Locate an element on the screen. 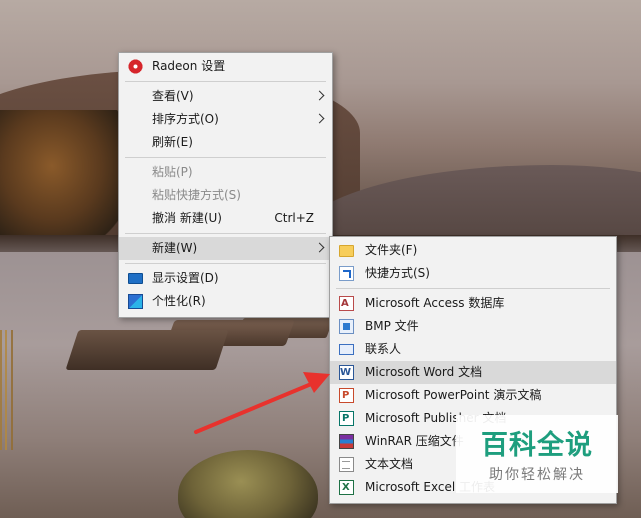 This screenshot has width=641, height=518. personalize-icon is located at coordinates (135, 301).